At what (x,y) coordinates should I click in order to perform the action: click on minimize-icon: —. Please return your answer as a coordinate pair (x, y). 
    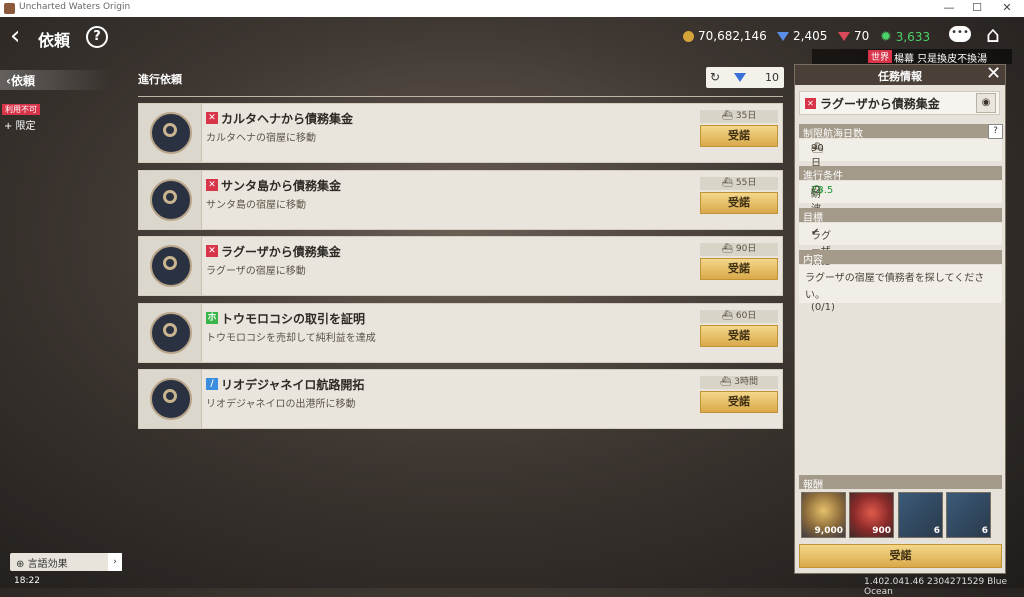
    Looking at the image, I should click on (949, 7).